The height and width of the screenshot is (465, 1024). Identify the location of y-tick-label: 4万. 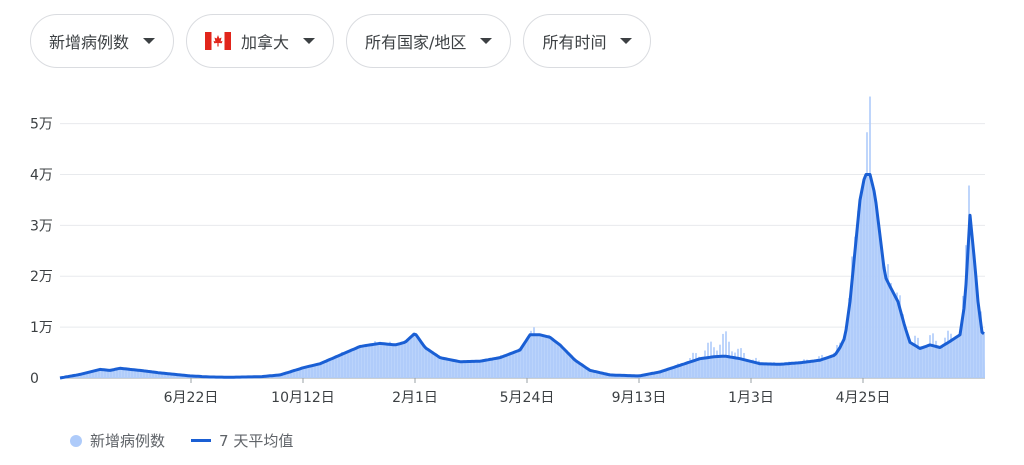
(41, 175).